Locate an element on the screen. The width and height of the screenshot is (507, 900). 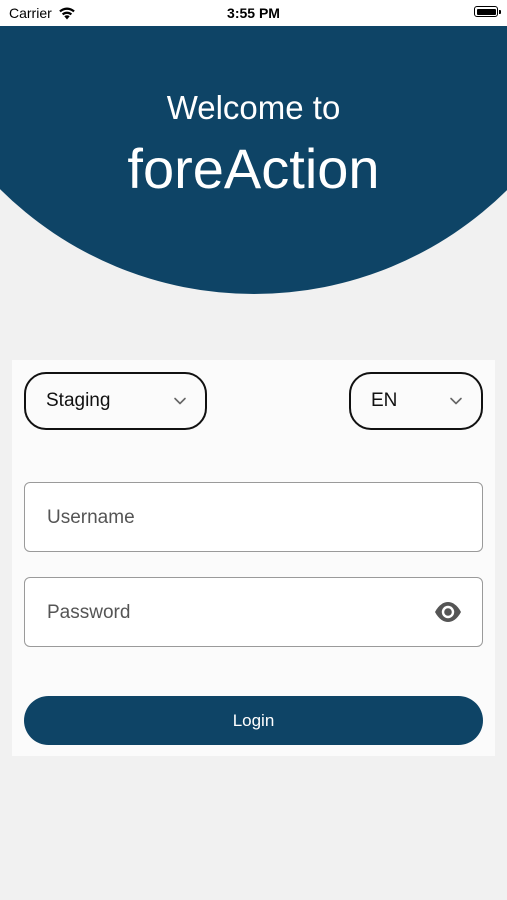
login-button: Login is located at coordinates (253, 720).